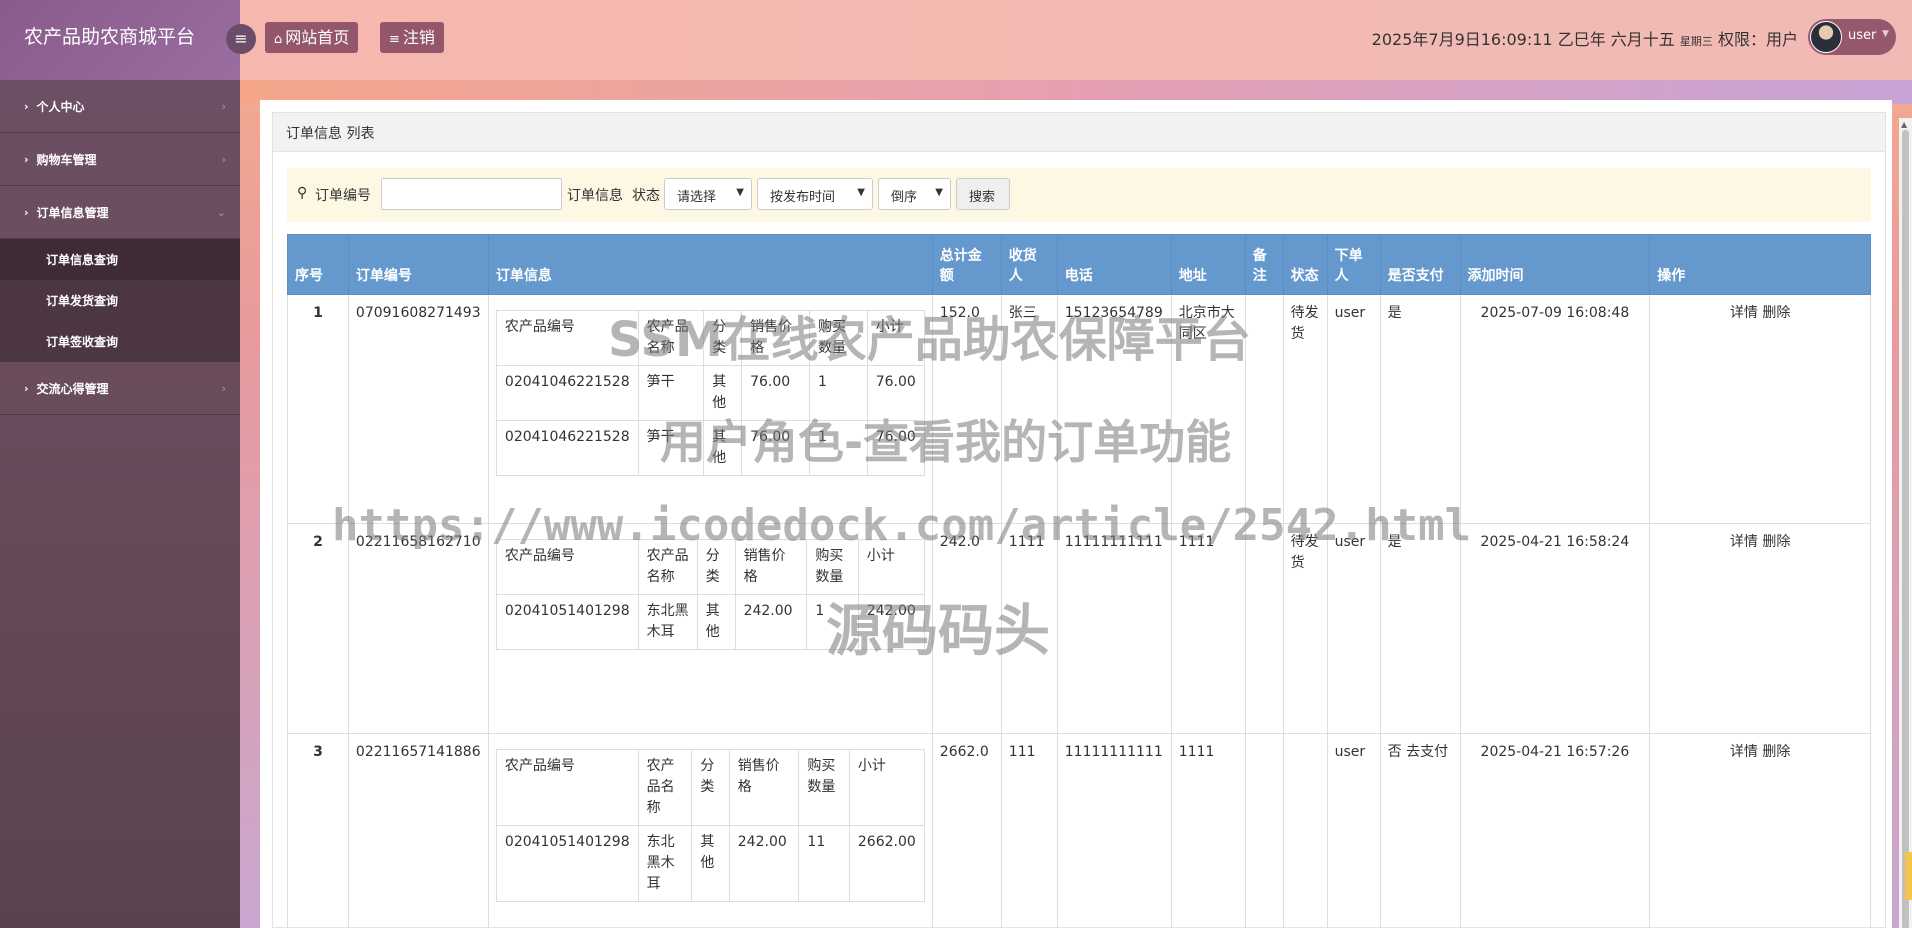  What do you see at coordinates (418, 628) in the screenshot?
I see `order-no: 02211658162710` at bounding box center [418, 628].